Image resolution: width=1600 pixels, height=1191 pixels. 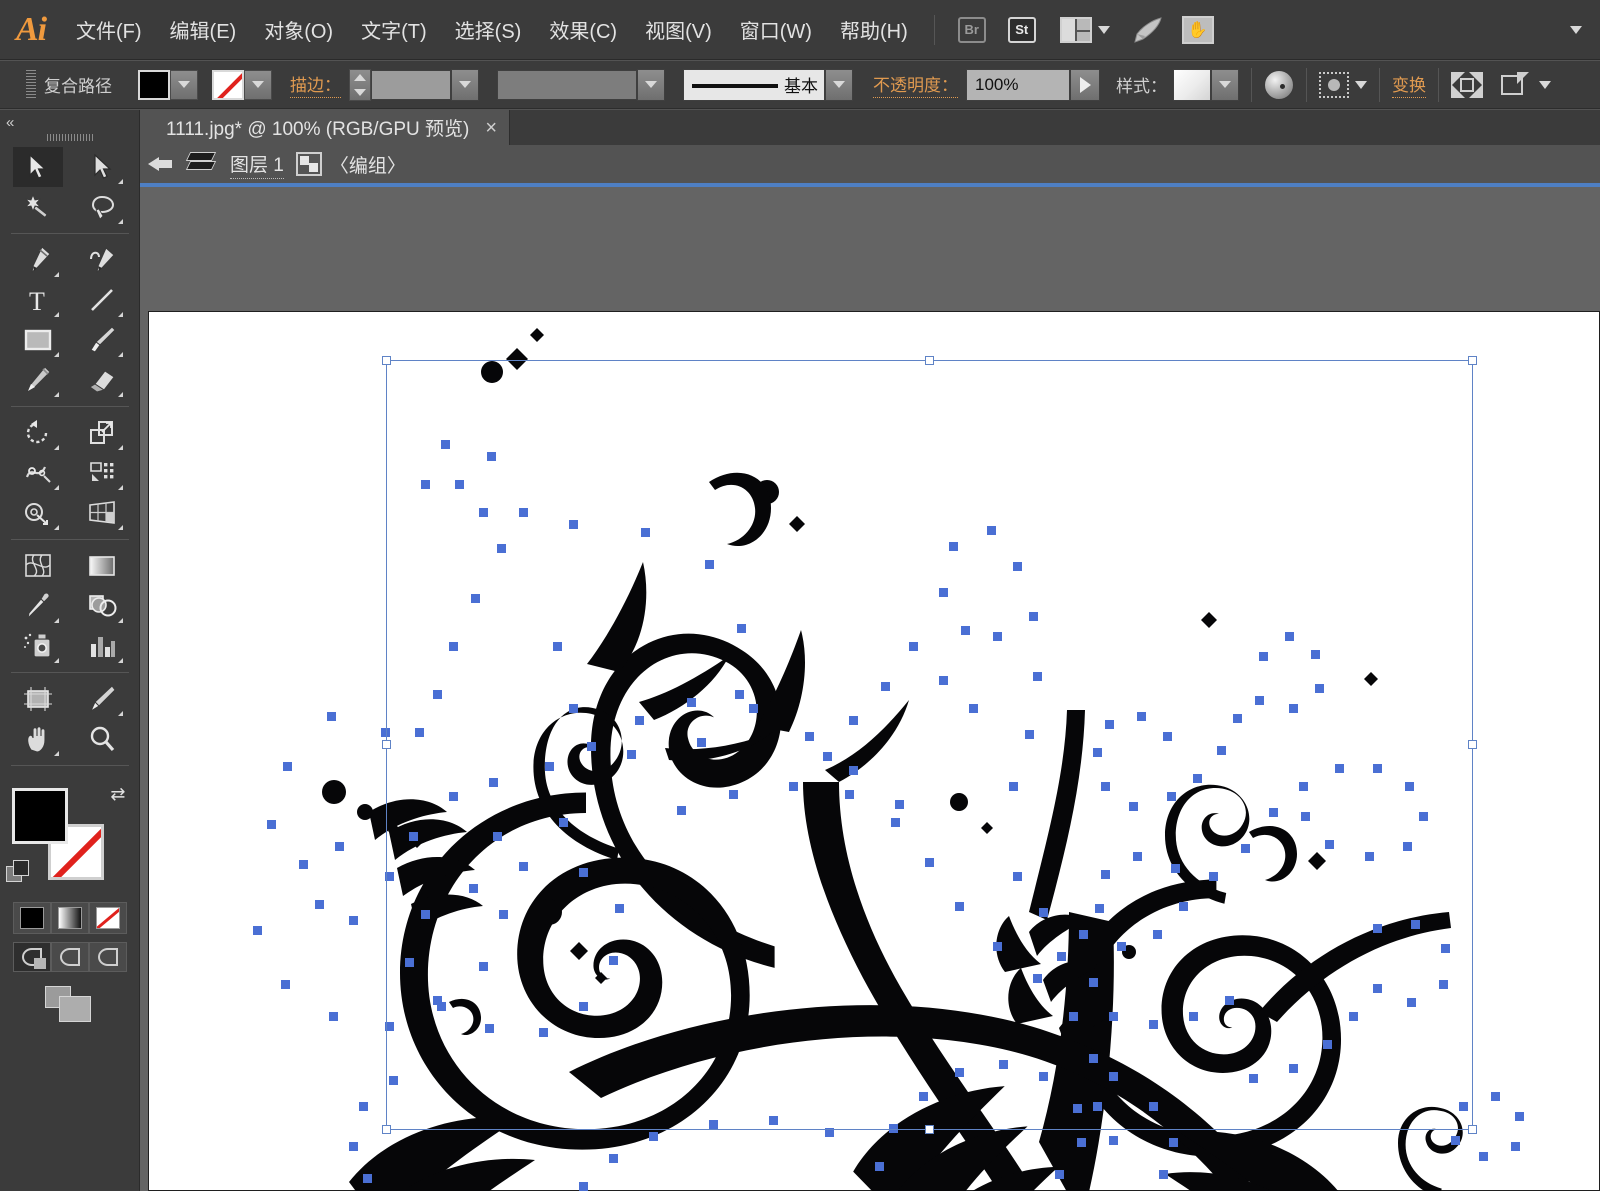 What do you see at coordinates (308, 164) in the screenshot?
I see `group-target-icon` at bounding box center [308, 164].